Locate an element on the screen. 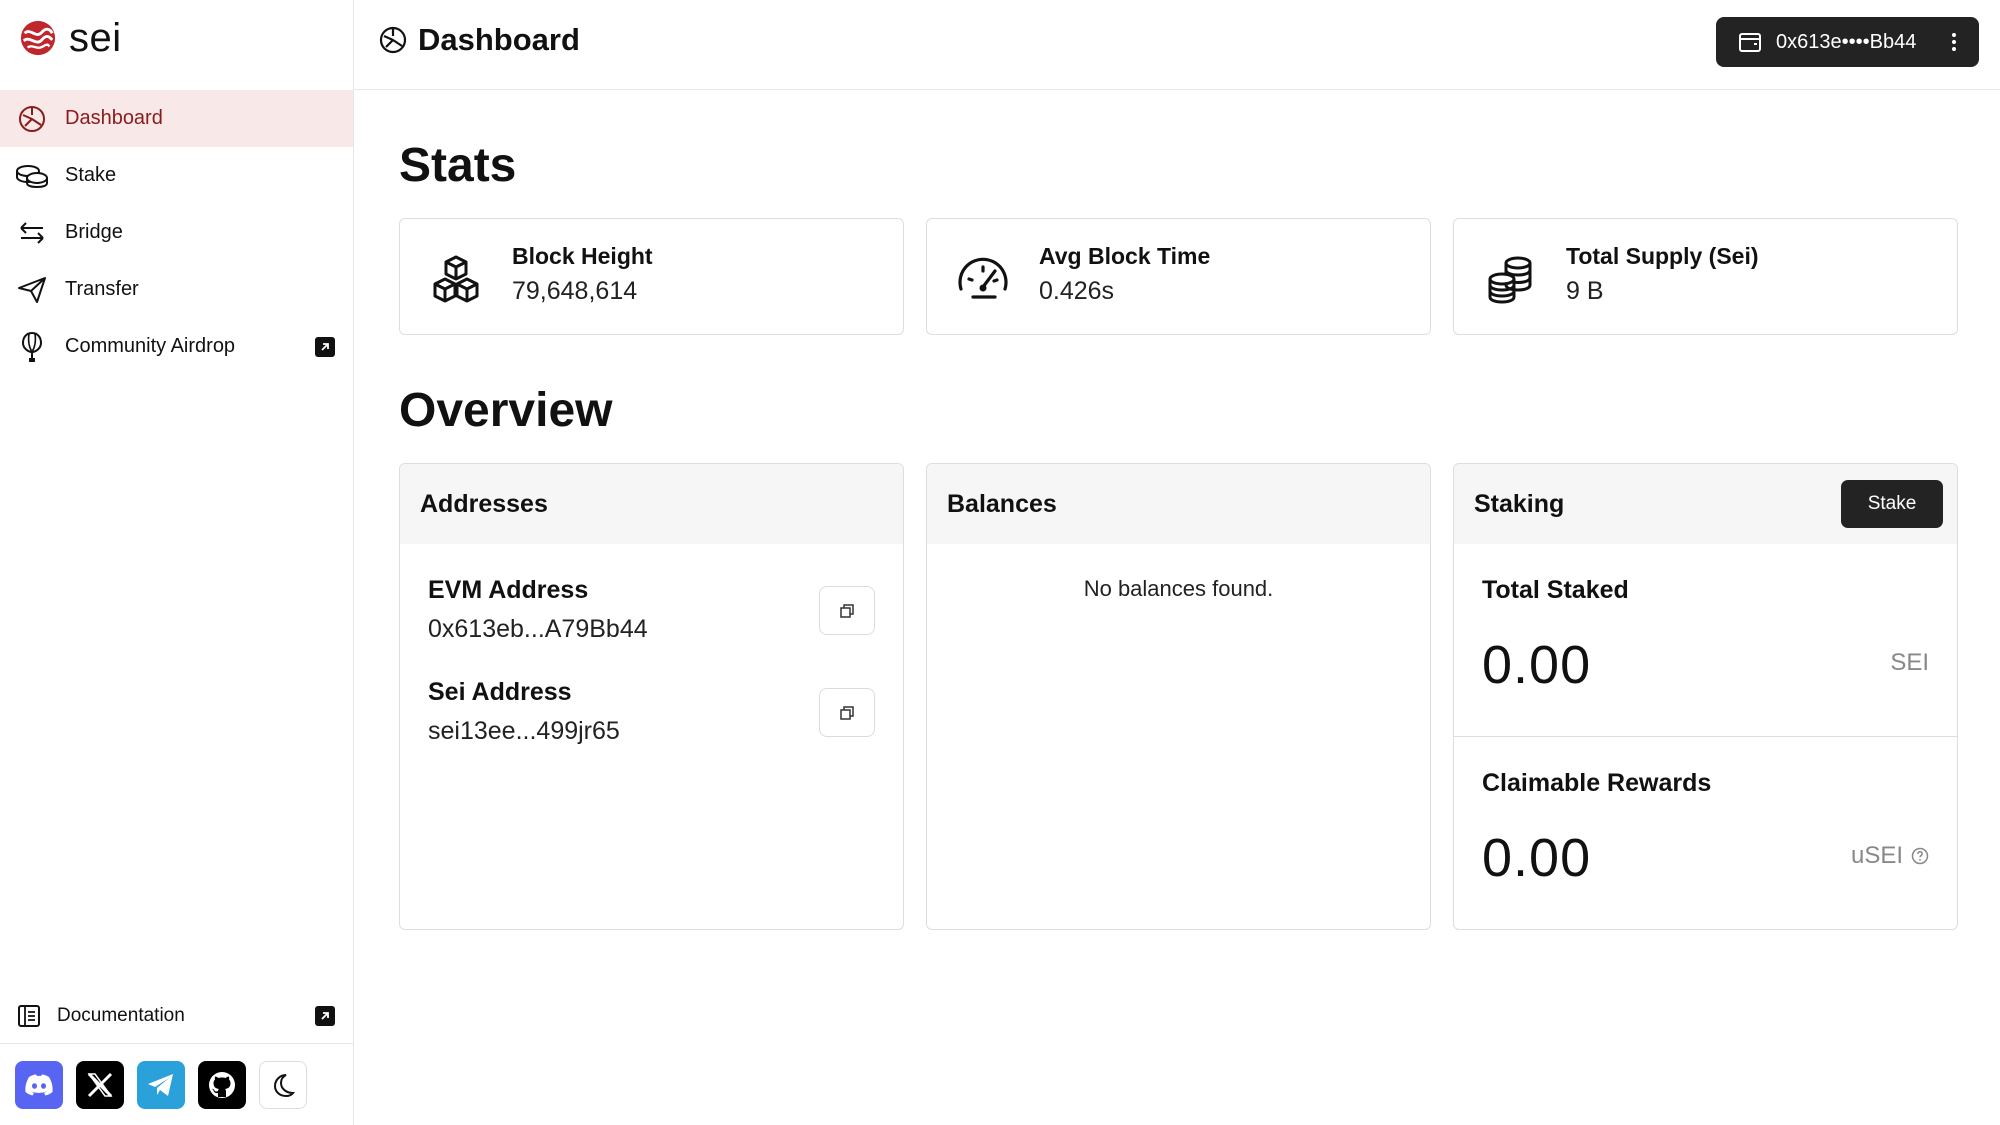  sidebar-item-label: Bridge is located at coordinates (94, 232).